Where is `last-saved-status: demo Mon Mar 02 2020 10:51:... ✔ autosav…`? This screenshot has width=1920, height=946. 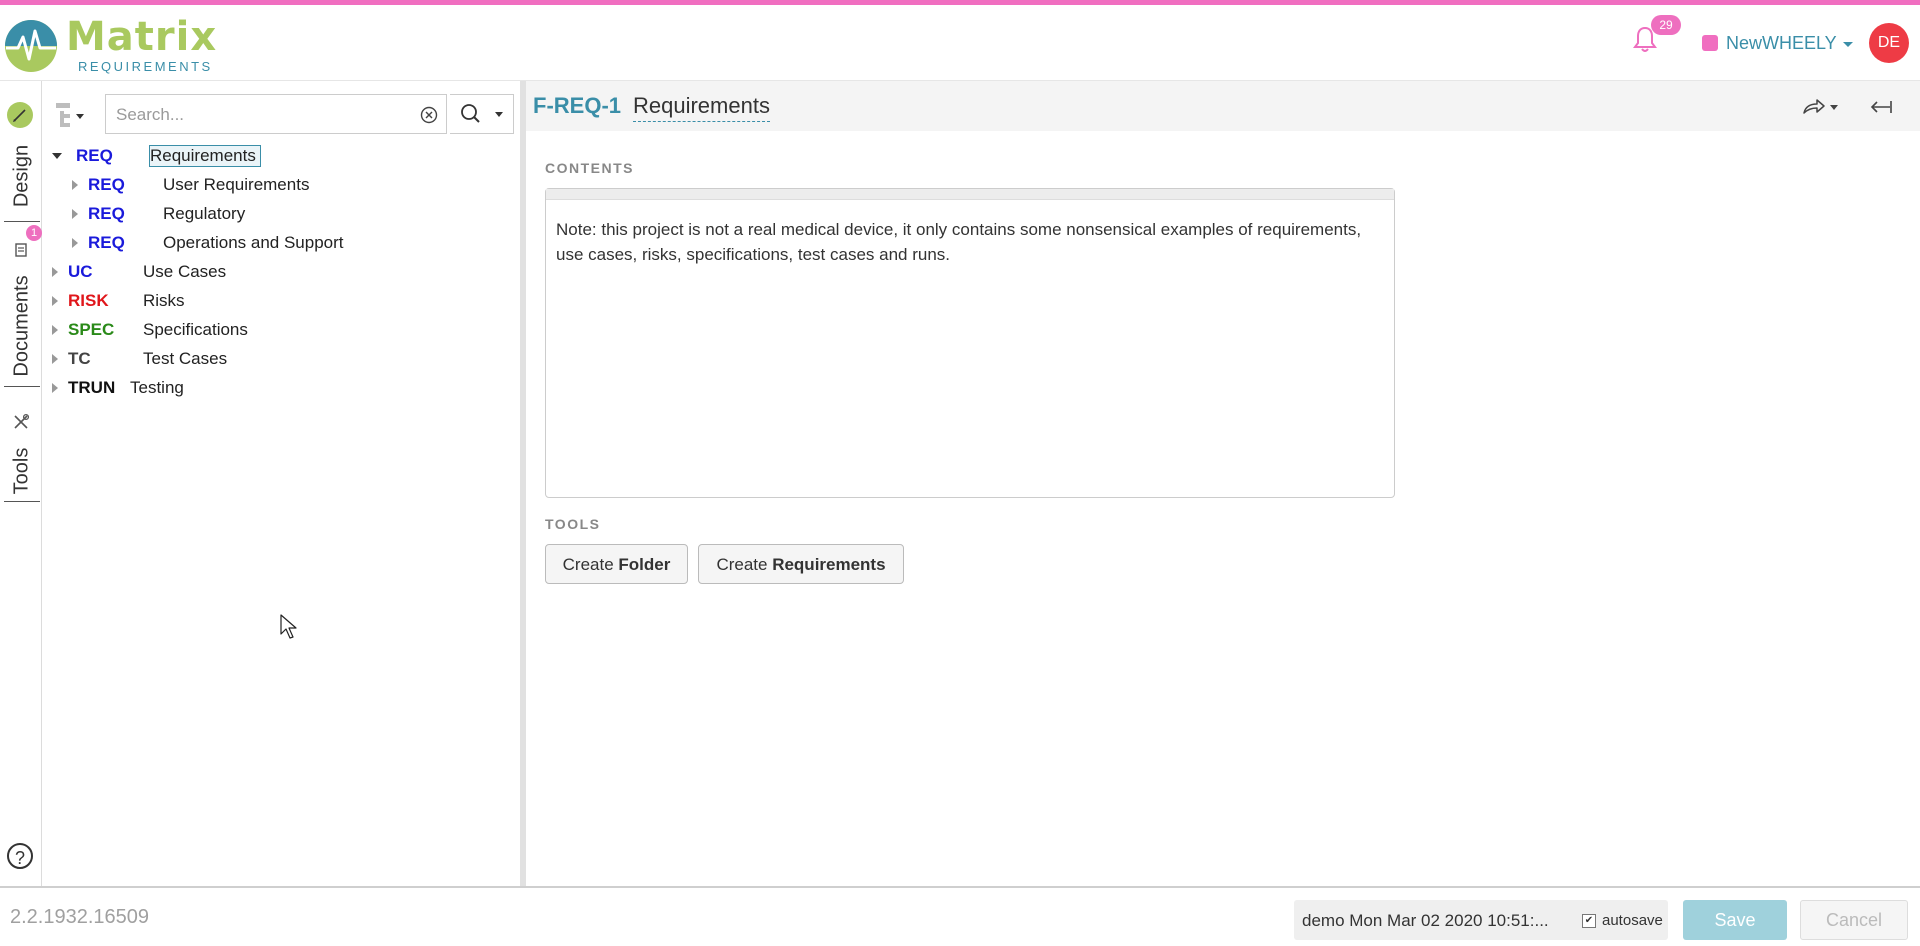
last-saved-status: demo Mon Mar 02 2020 10:51:... ✔ autosav… is located at coordinates (1481, 920).